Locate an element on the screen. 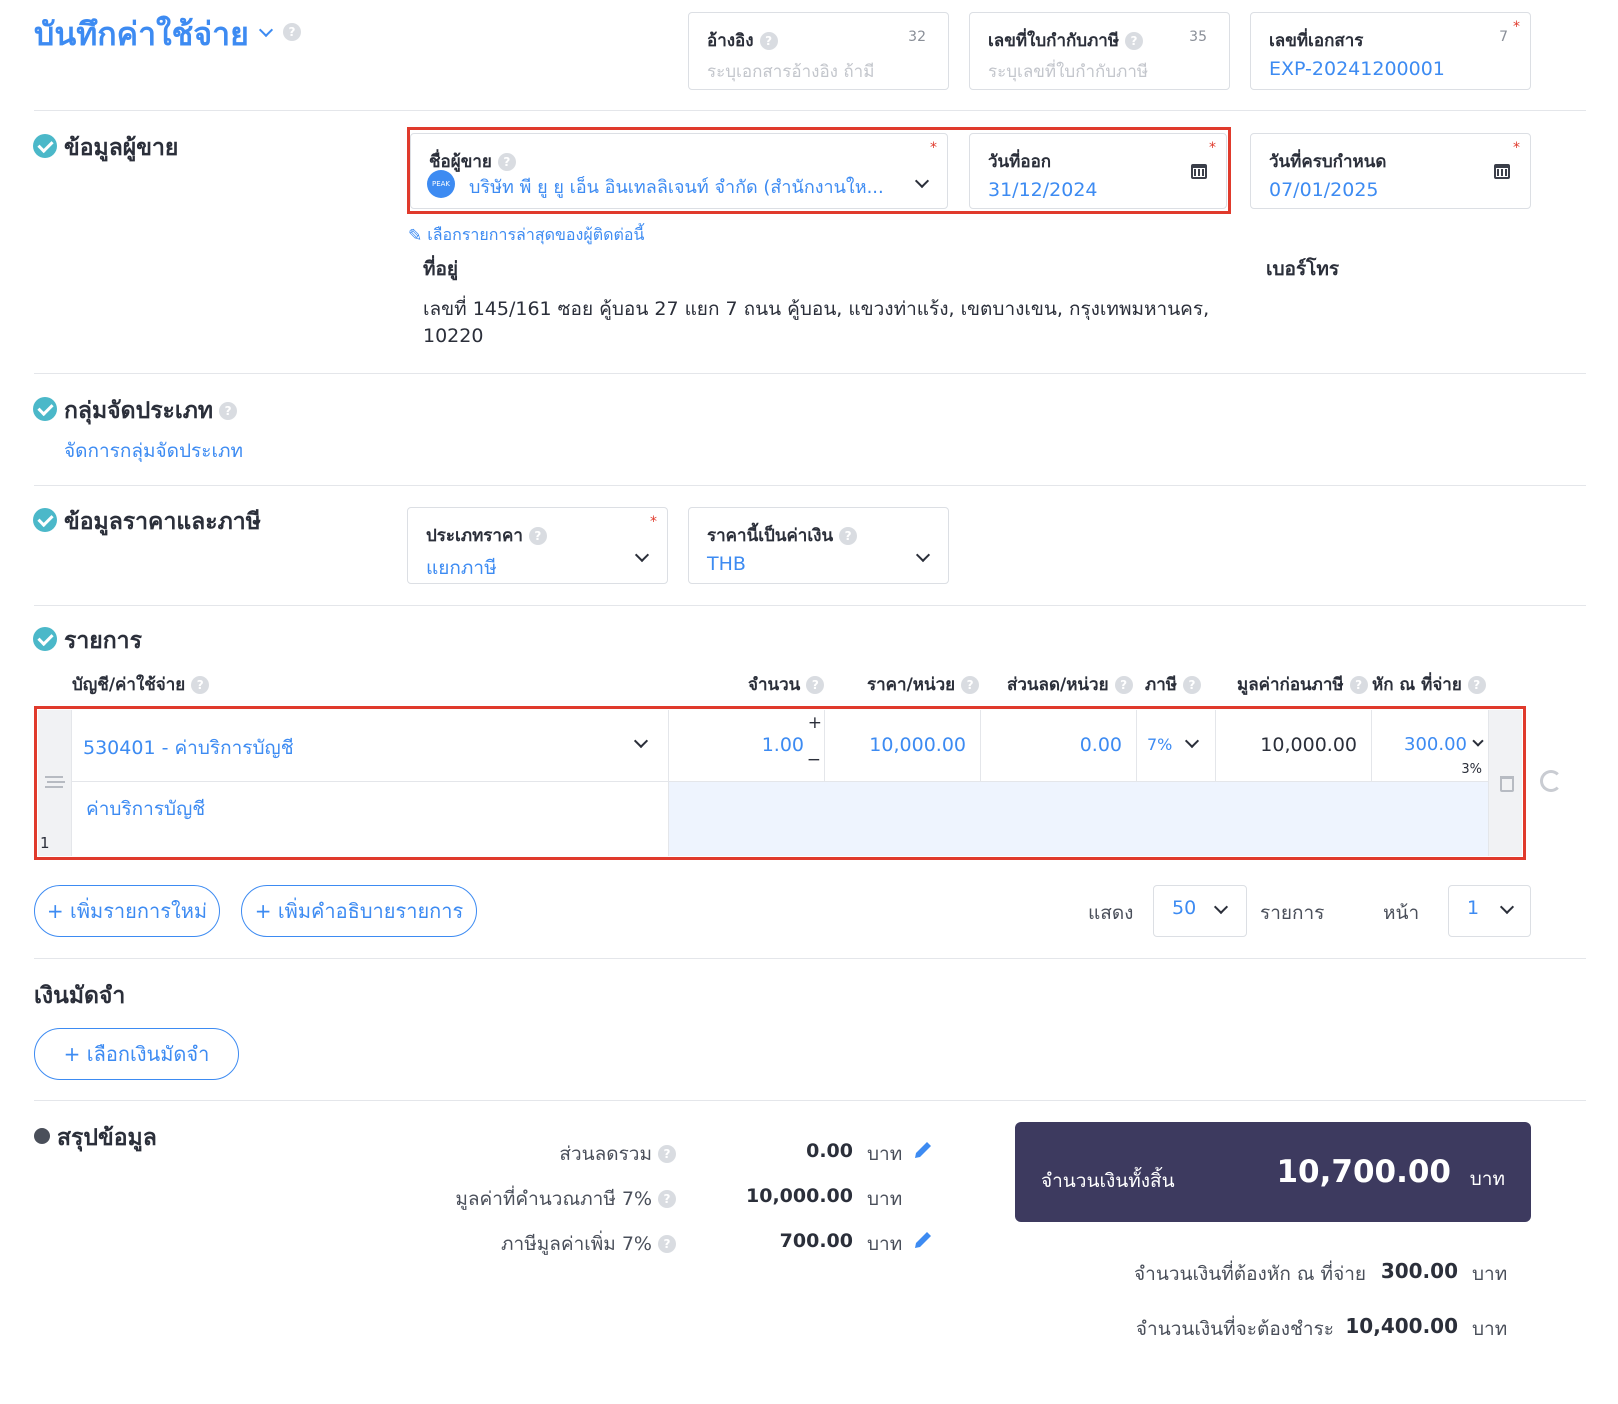 This screenshot has width=1618, height=1404. discount-total-value: 0.00 is located at coordinates (829, 1151).